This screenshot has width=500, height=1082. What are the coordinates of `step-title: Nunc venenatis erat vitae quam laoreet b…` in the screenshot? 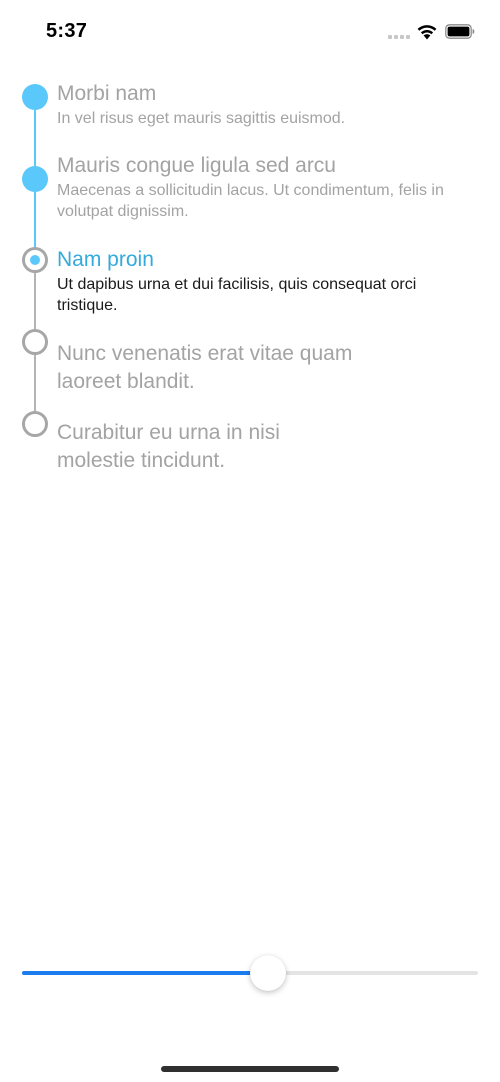 It's located at (205, 367).